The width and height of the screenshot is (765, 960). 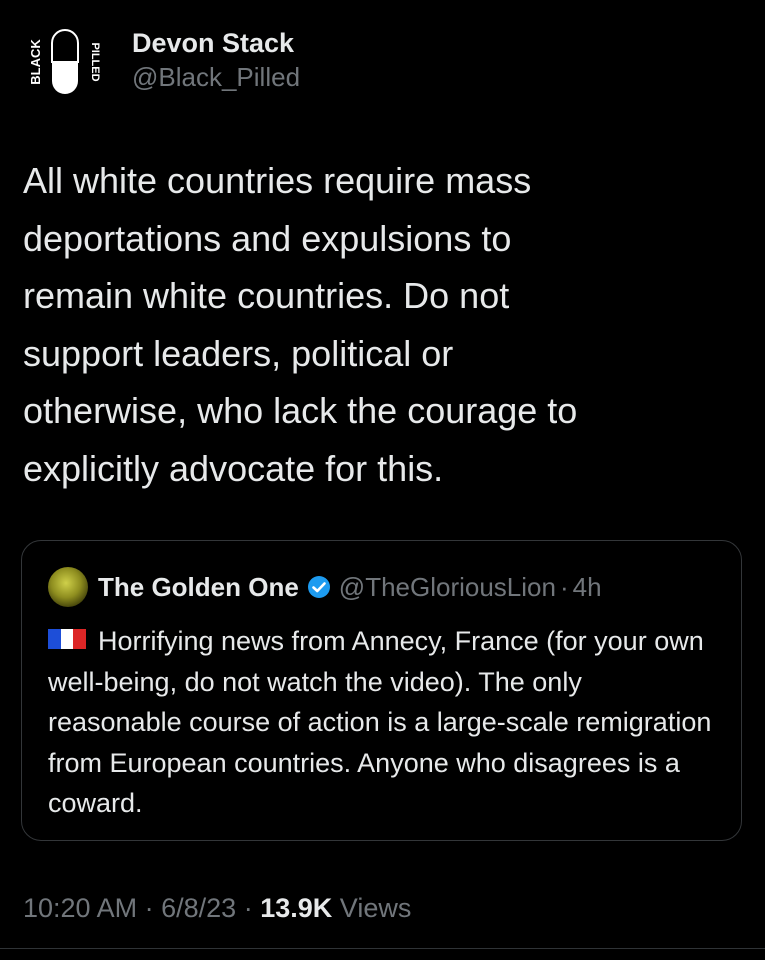 What do you see at coordinates (319, 587) in the screenshot?
I see `verified-badge-icon` at bounding box center [319, 587].